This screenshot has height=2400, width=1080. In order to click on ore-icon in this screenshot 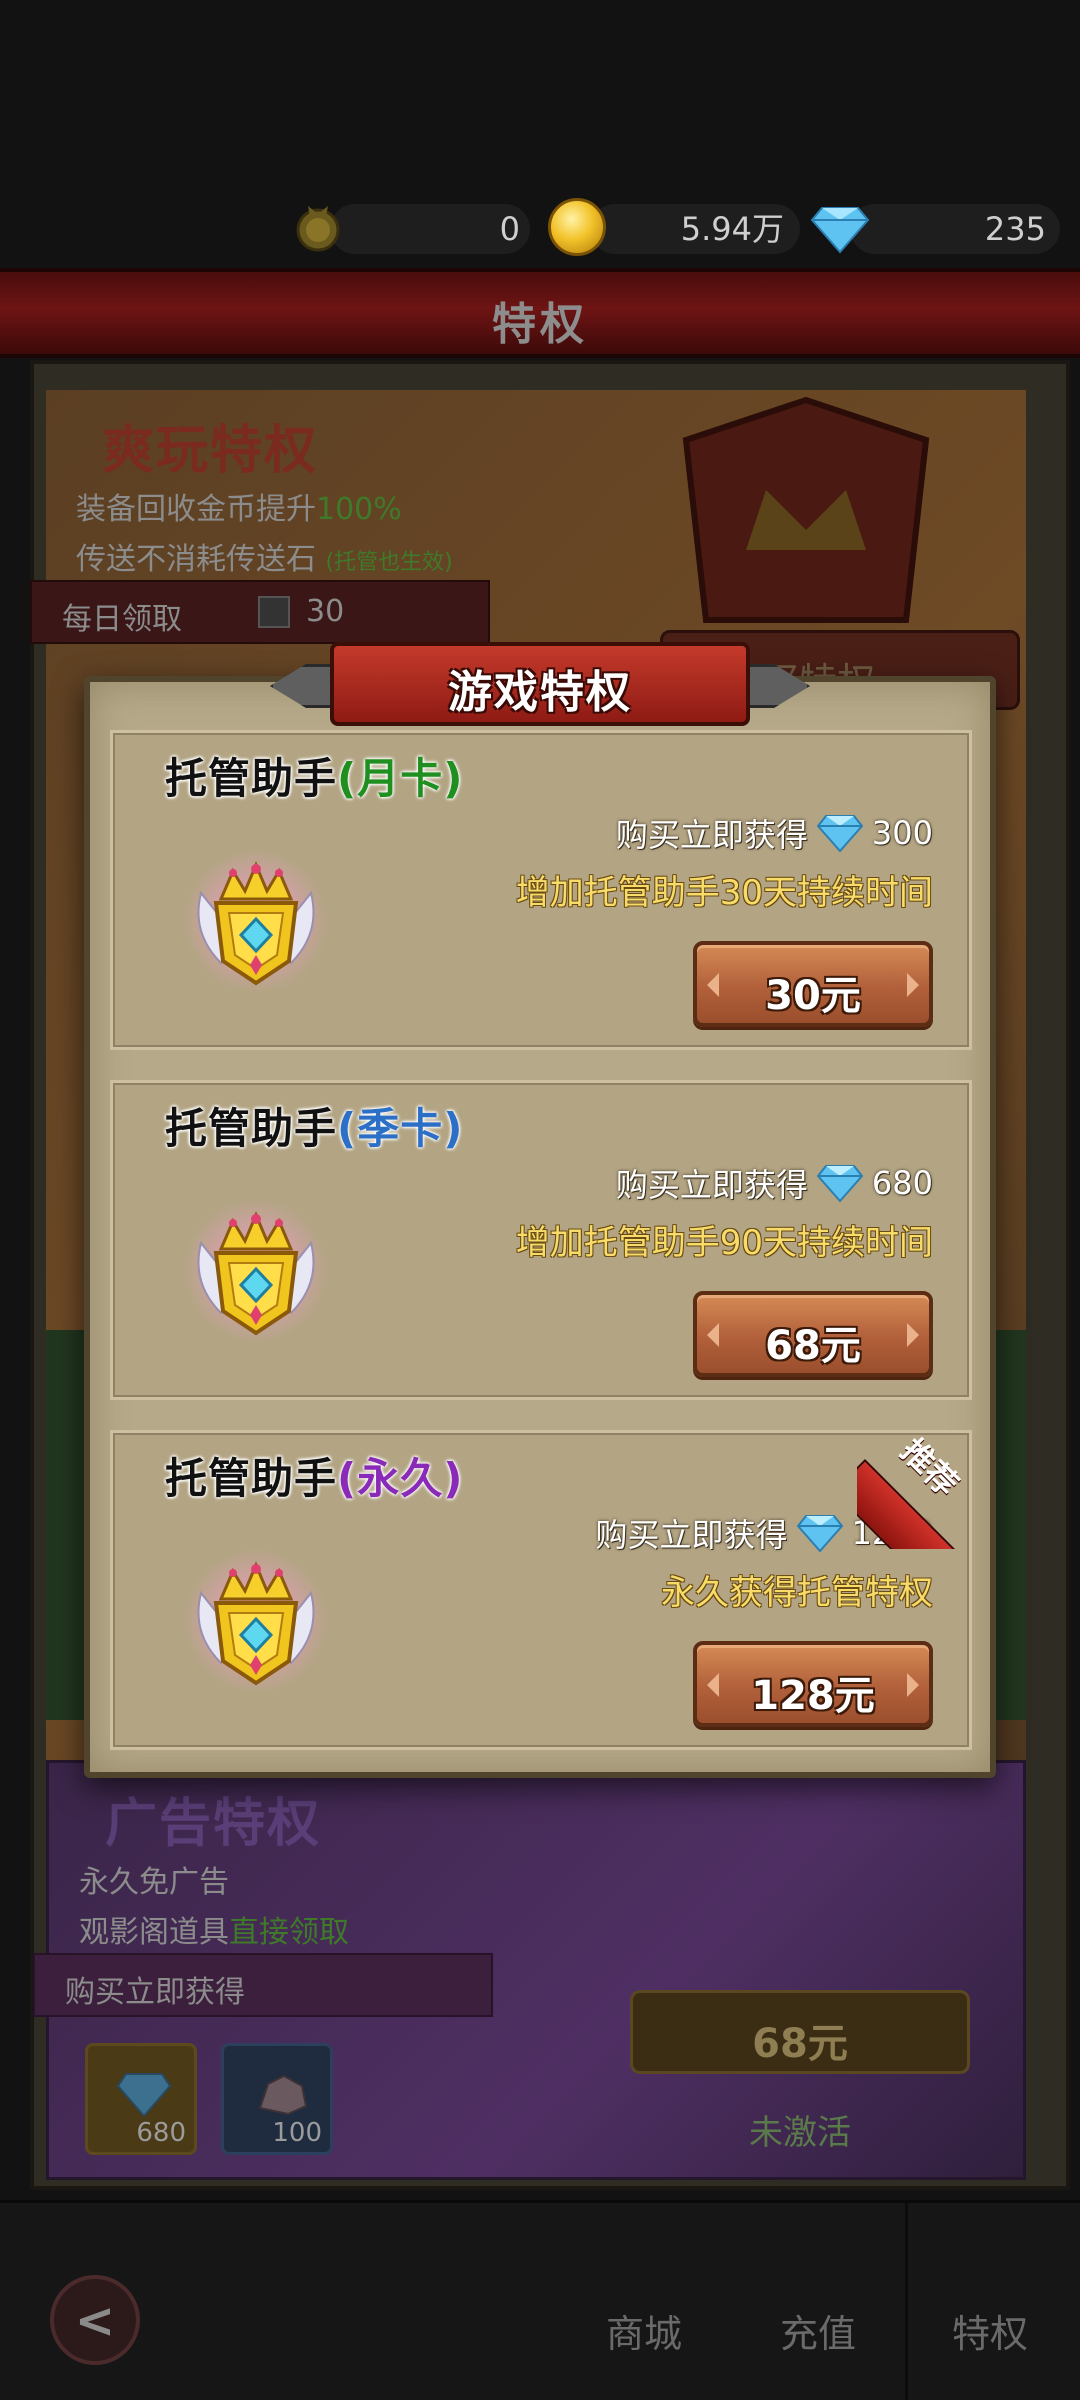, I will do `click(283, 2095)`.